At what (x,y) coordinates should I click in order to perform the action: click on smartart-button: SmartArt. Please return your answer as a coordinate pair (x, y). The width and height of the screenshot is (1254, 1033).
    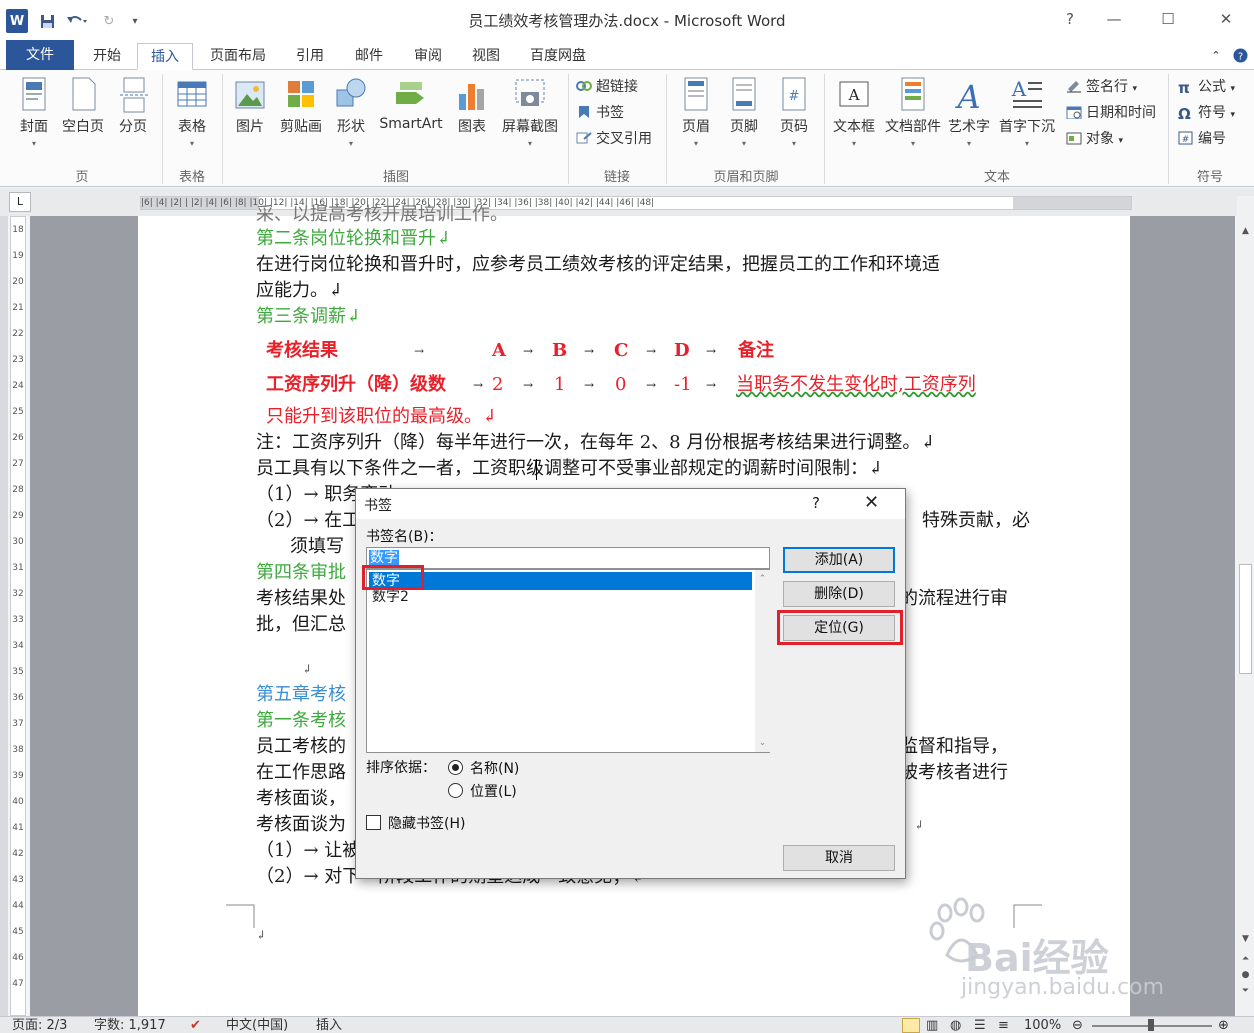
    Looking at the image, I should click on (411, 104).